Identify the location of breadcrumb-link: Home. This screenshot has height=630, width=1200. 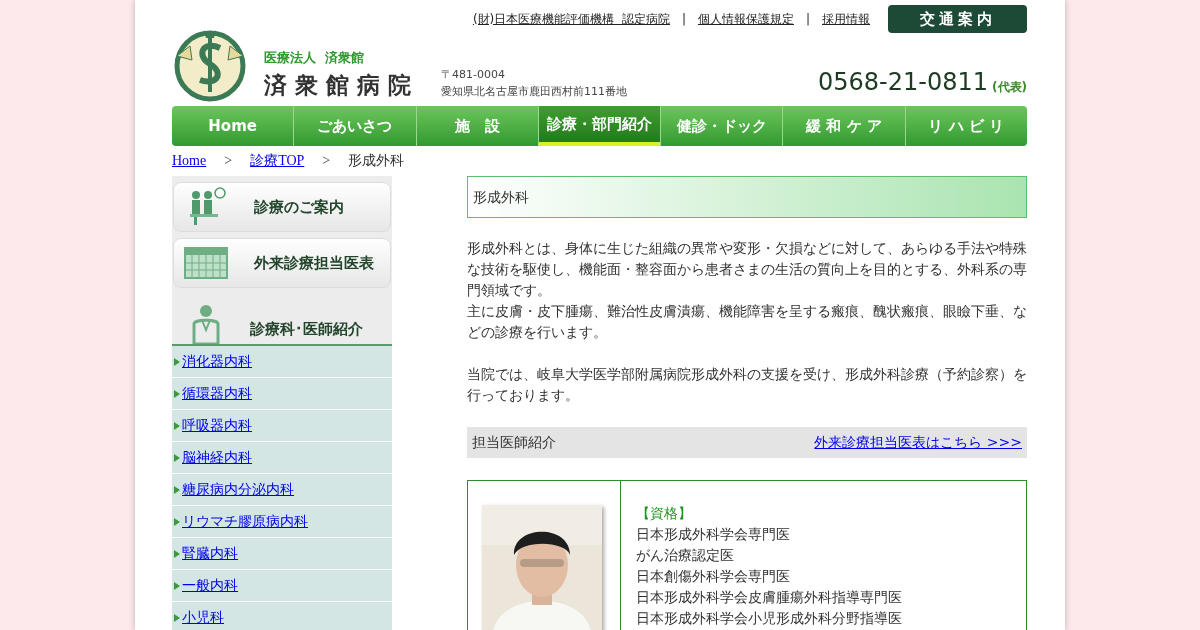
(189, 160).